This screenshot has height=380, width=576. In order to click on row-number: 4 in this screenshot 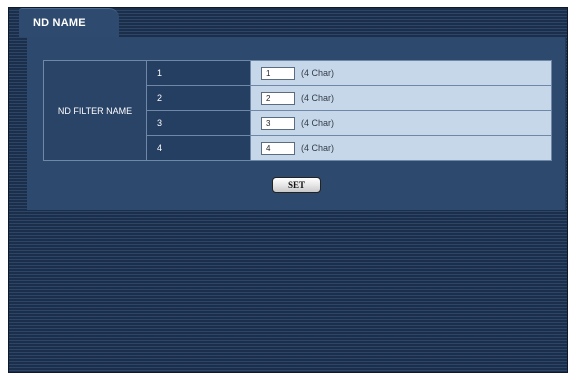, I will do `click(198, 148)`.